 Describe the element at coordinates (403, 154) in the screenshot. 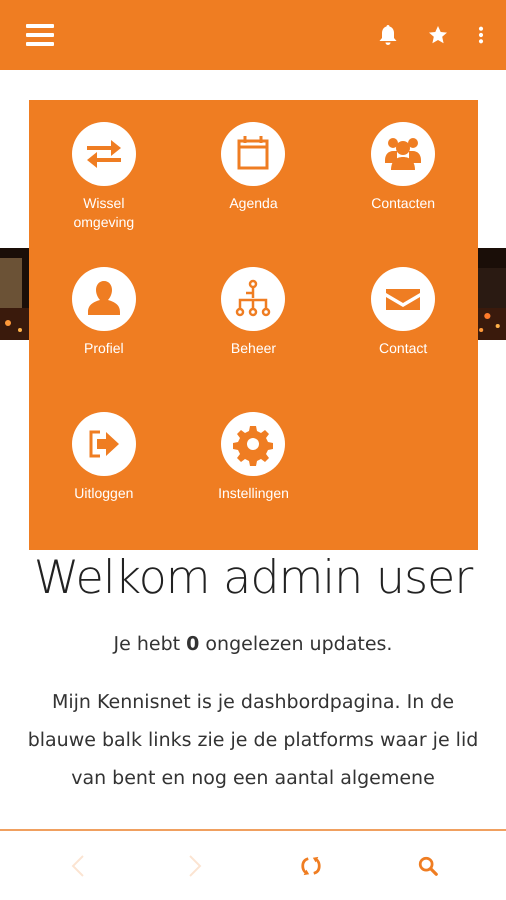

I see `group-icon` at that location.